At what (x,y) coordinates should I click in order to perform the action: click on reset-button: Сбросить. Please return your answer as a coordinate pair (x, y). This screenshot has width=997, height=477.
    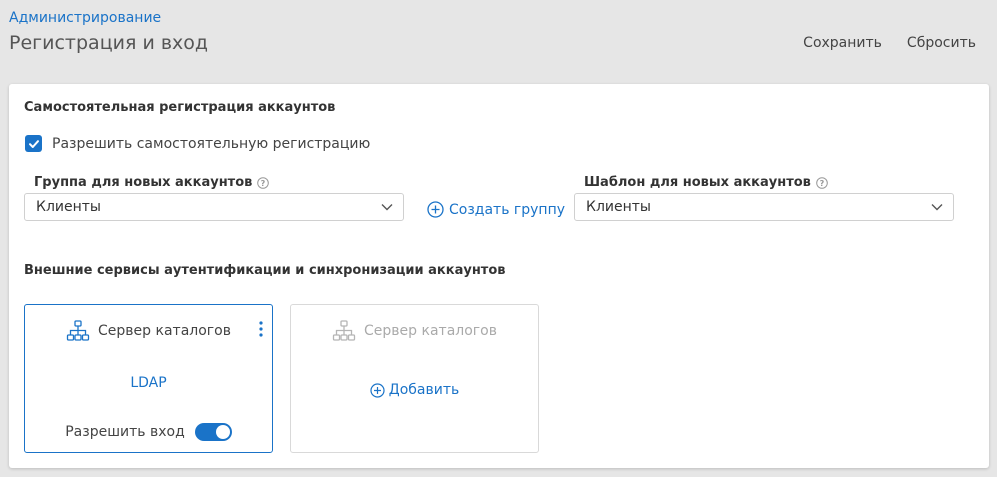
    Looking at the image, I should click on (941, 43).